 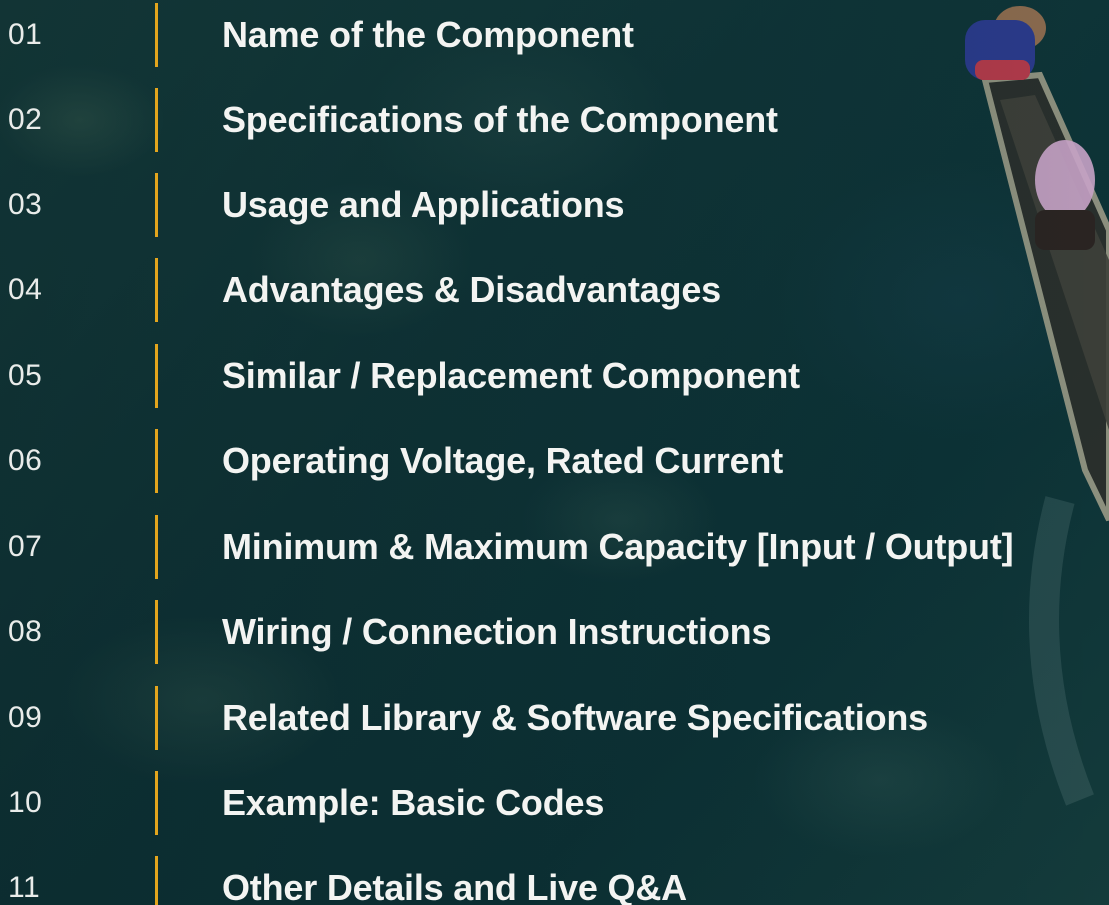 I want to click on item-number: 10, so click(x=25, y=802).